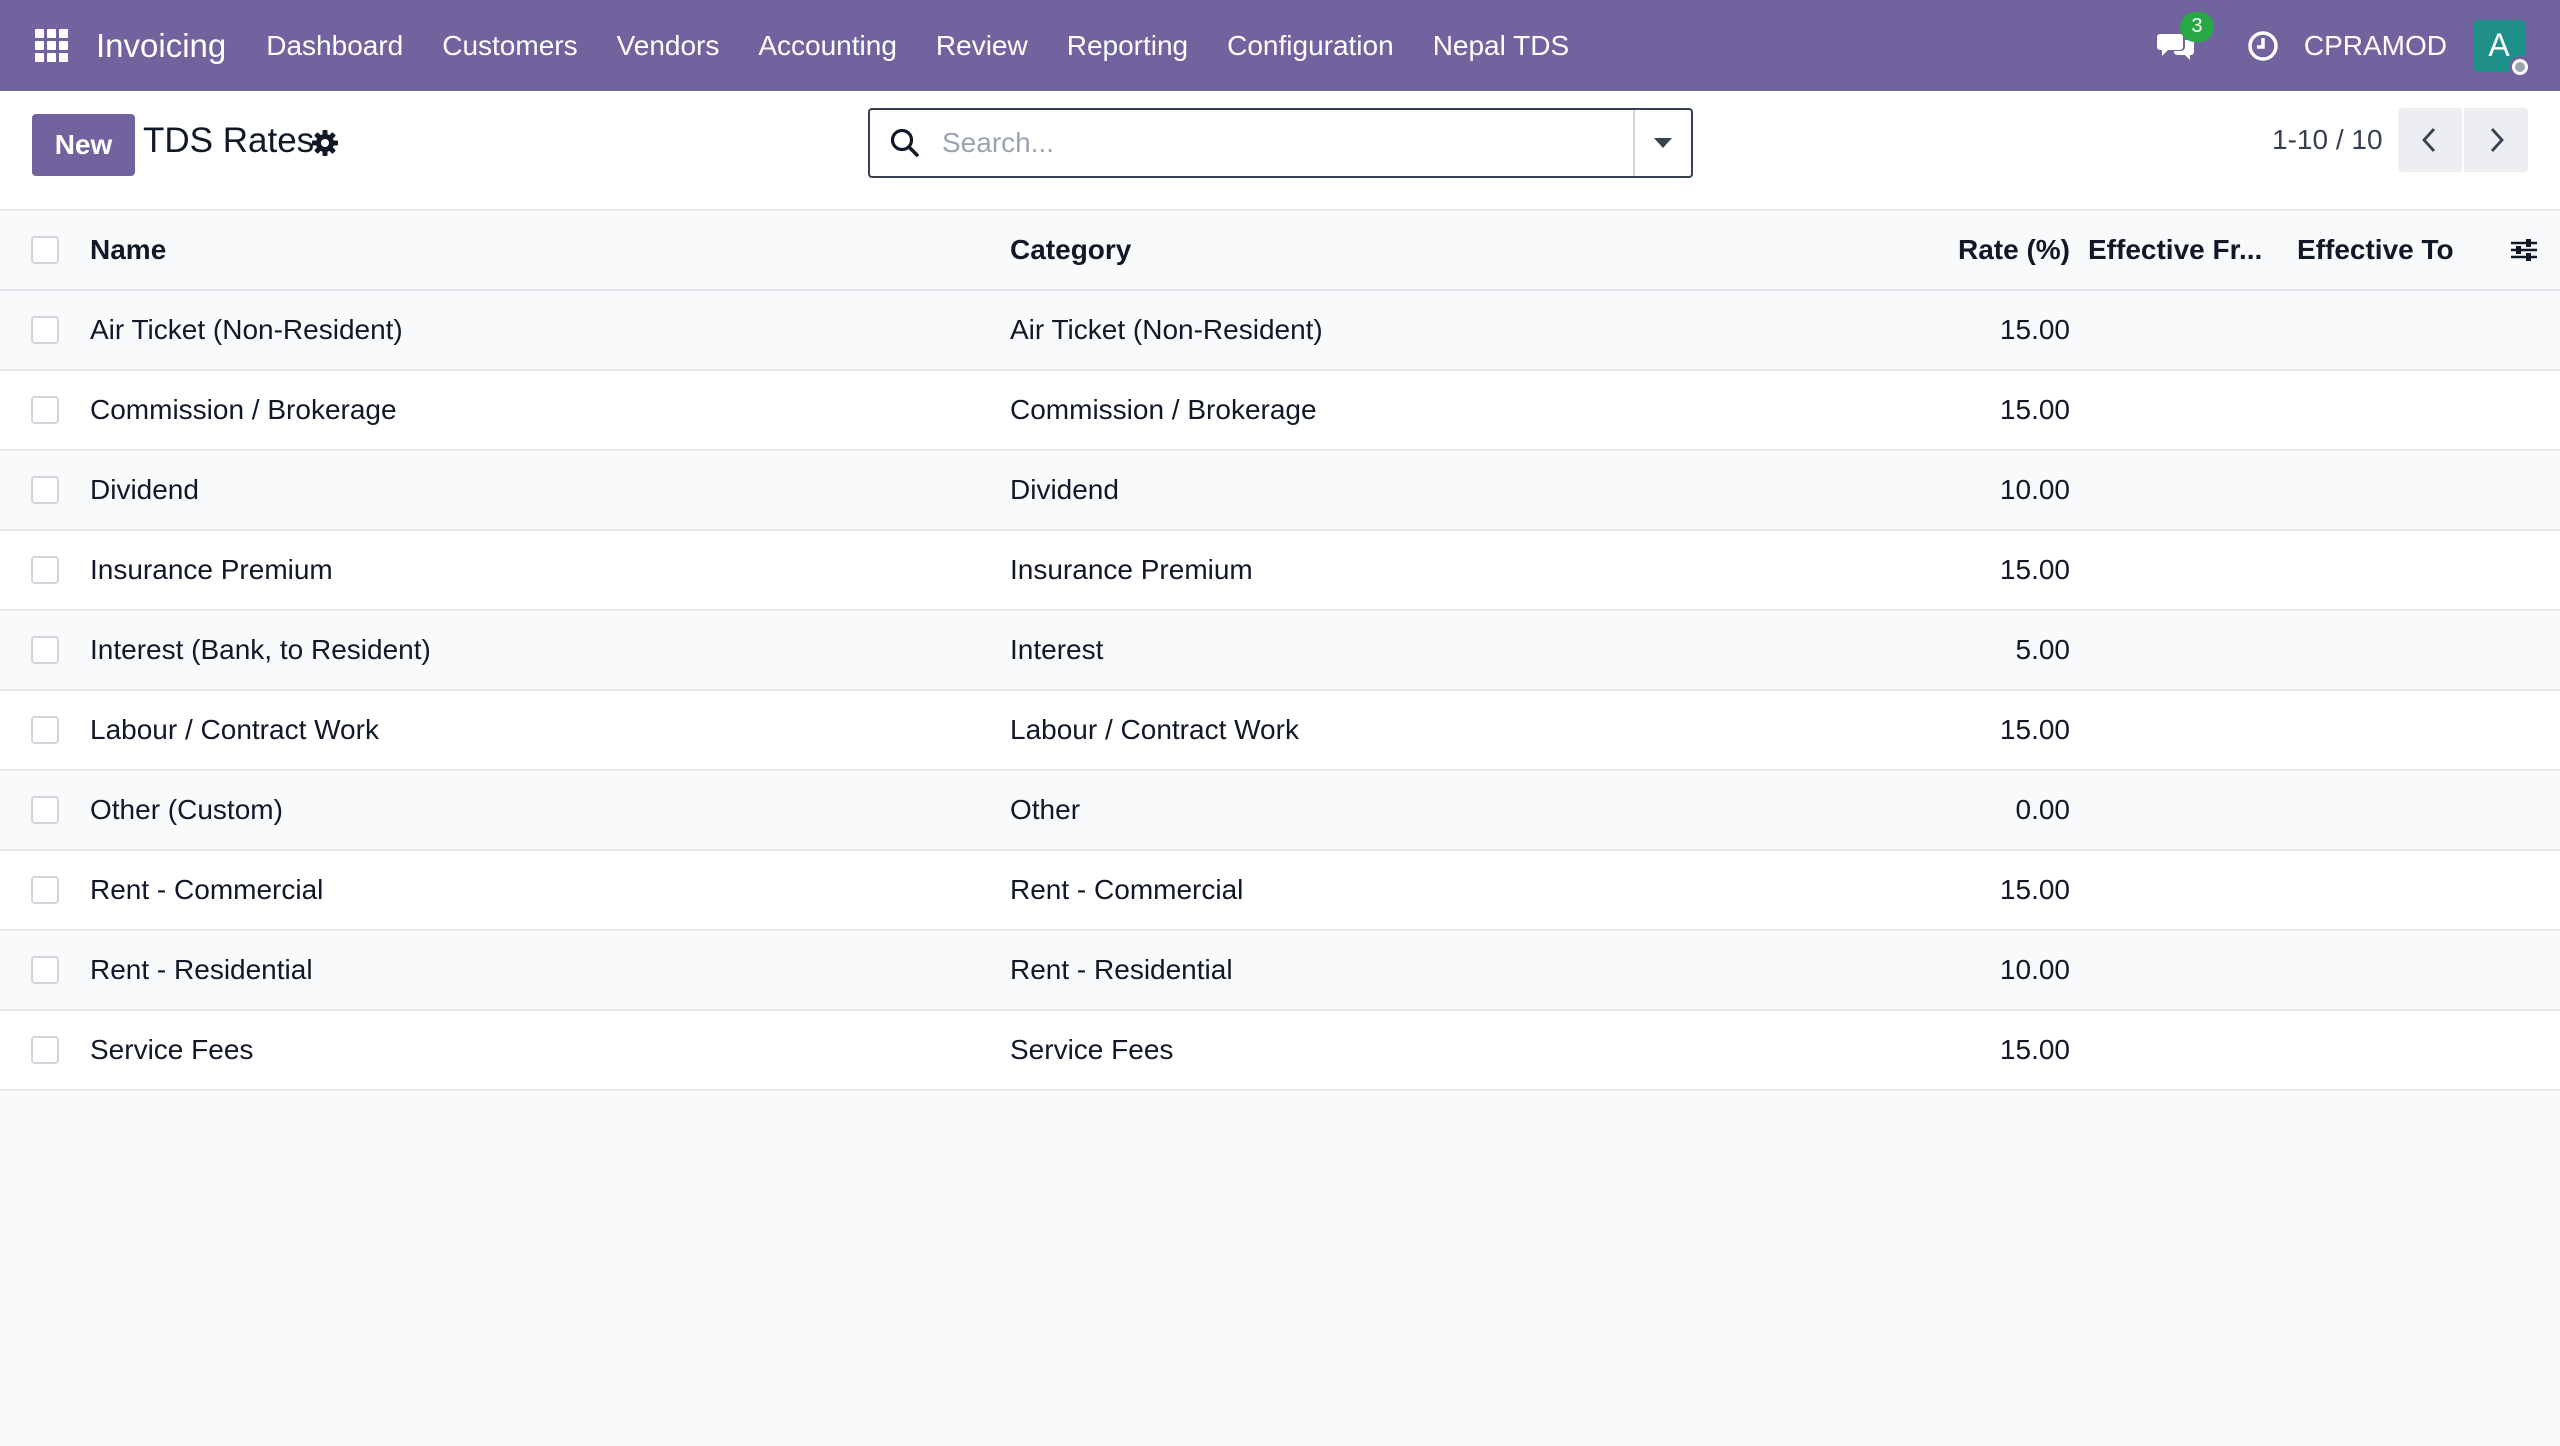 This screenshot has width=2560, height=1446. I want to click on cell-category: Insurance Premium, so click(1131, 569).